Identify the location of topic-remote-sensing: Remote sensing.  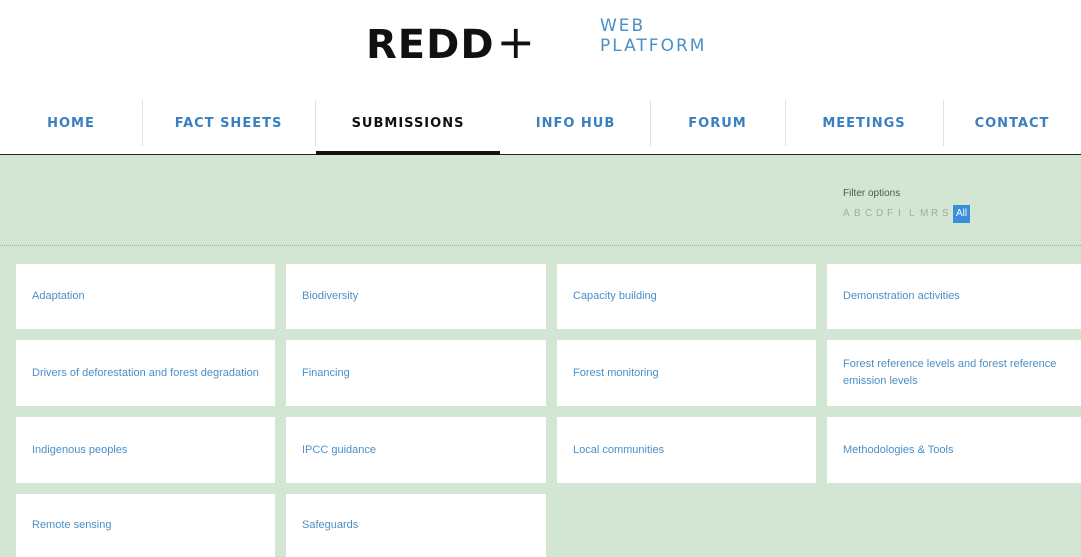
(145, 525).